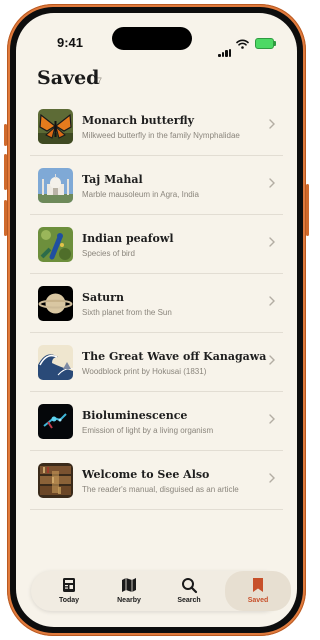  What do you see at coordinates (258, 585) in the screenshot?
I see `bookmark-icon` at bounding box center [258, 585].